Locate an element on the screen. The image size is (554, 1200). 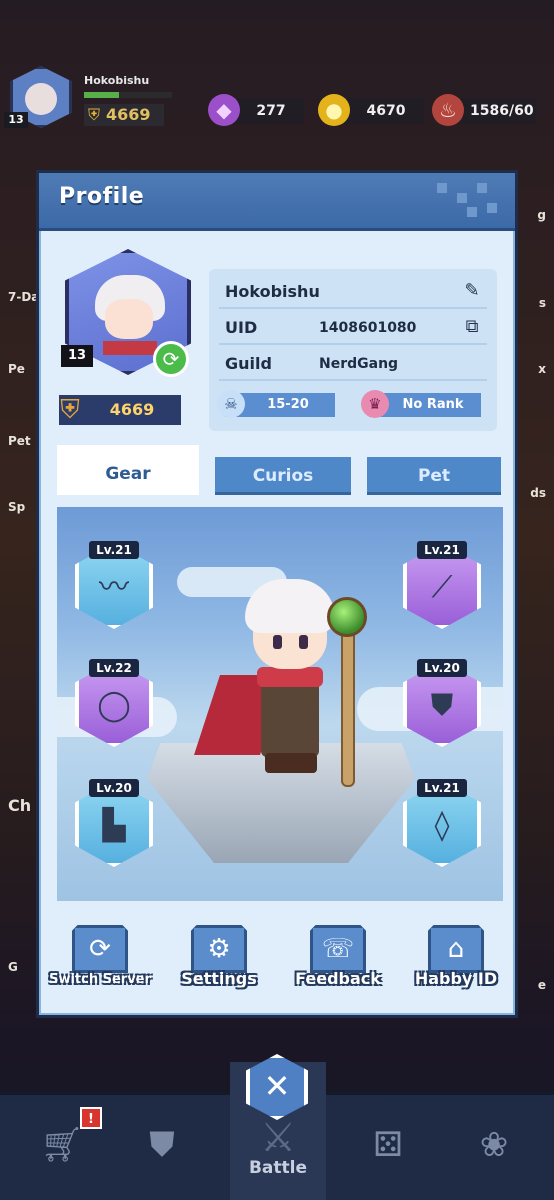
tab-gear: Gear is located at coordinates (128, 470).